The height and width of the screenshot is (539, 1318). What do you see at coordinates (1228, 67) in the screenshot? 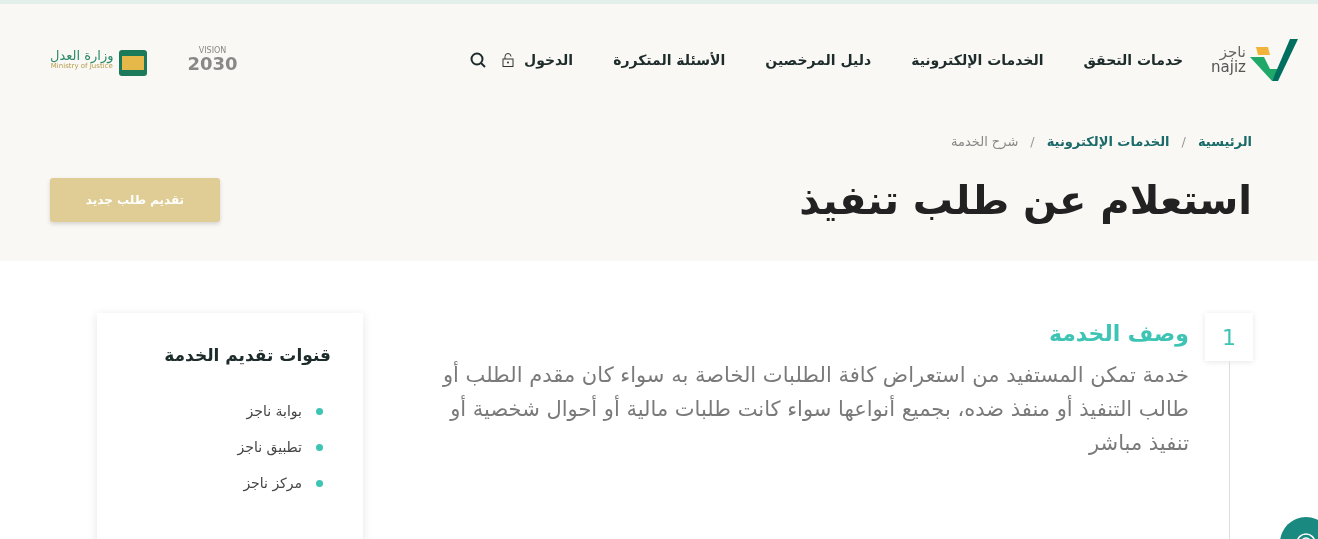
I see `logo-text: najiz` at bounding box center [1228, 67].